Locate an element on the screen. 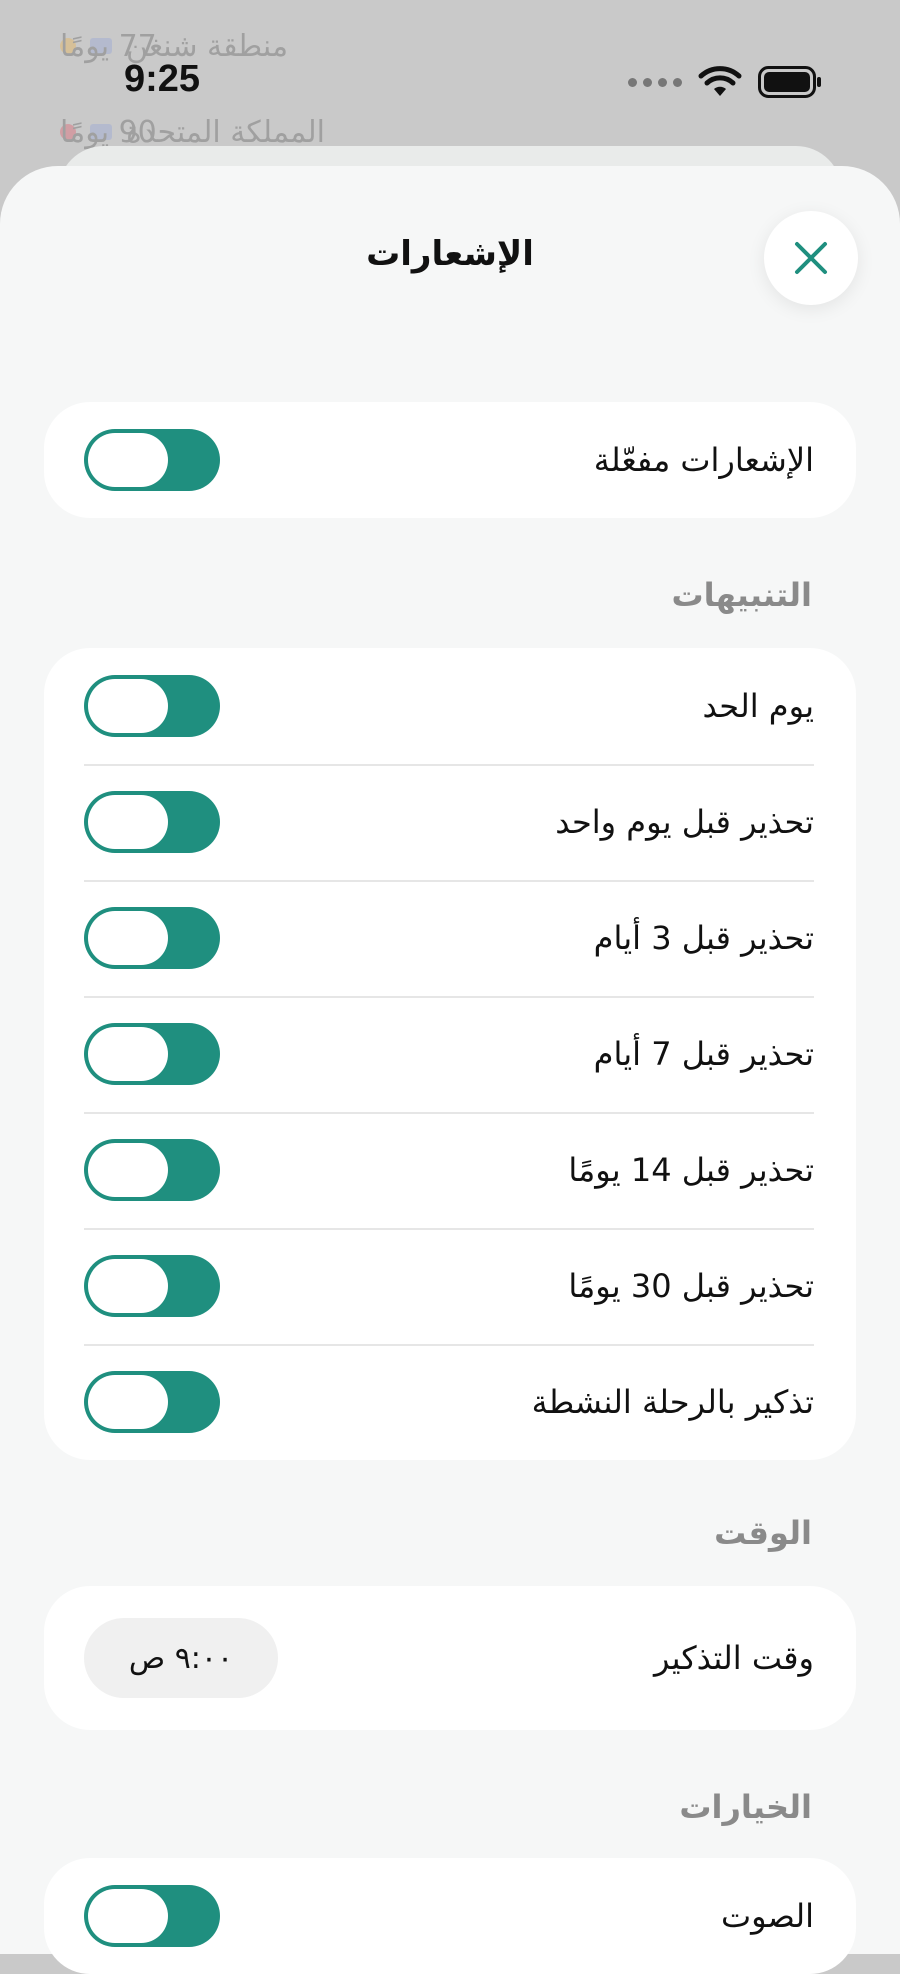 The height and width of the screenshot is (1974, 900). notifications-enabled-row: الإشعارات مفعّلة is located at coordinates (450, 460).